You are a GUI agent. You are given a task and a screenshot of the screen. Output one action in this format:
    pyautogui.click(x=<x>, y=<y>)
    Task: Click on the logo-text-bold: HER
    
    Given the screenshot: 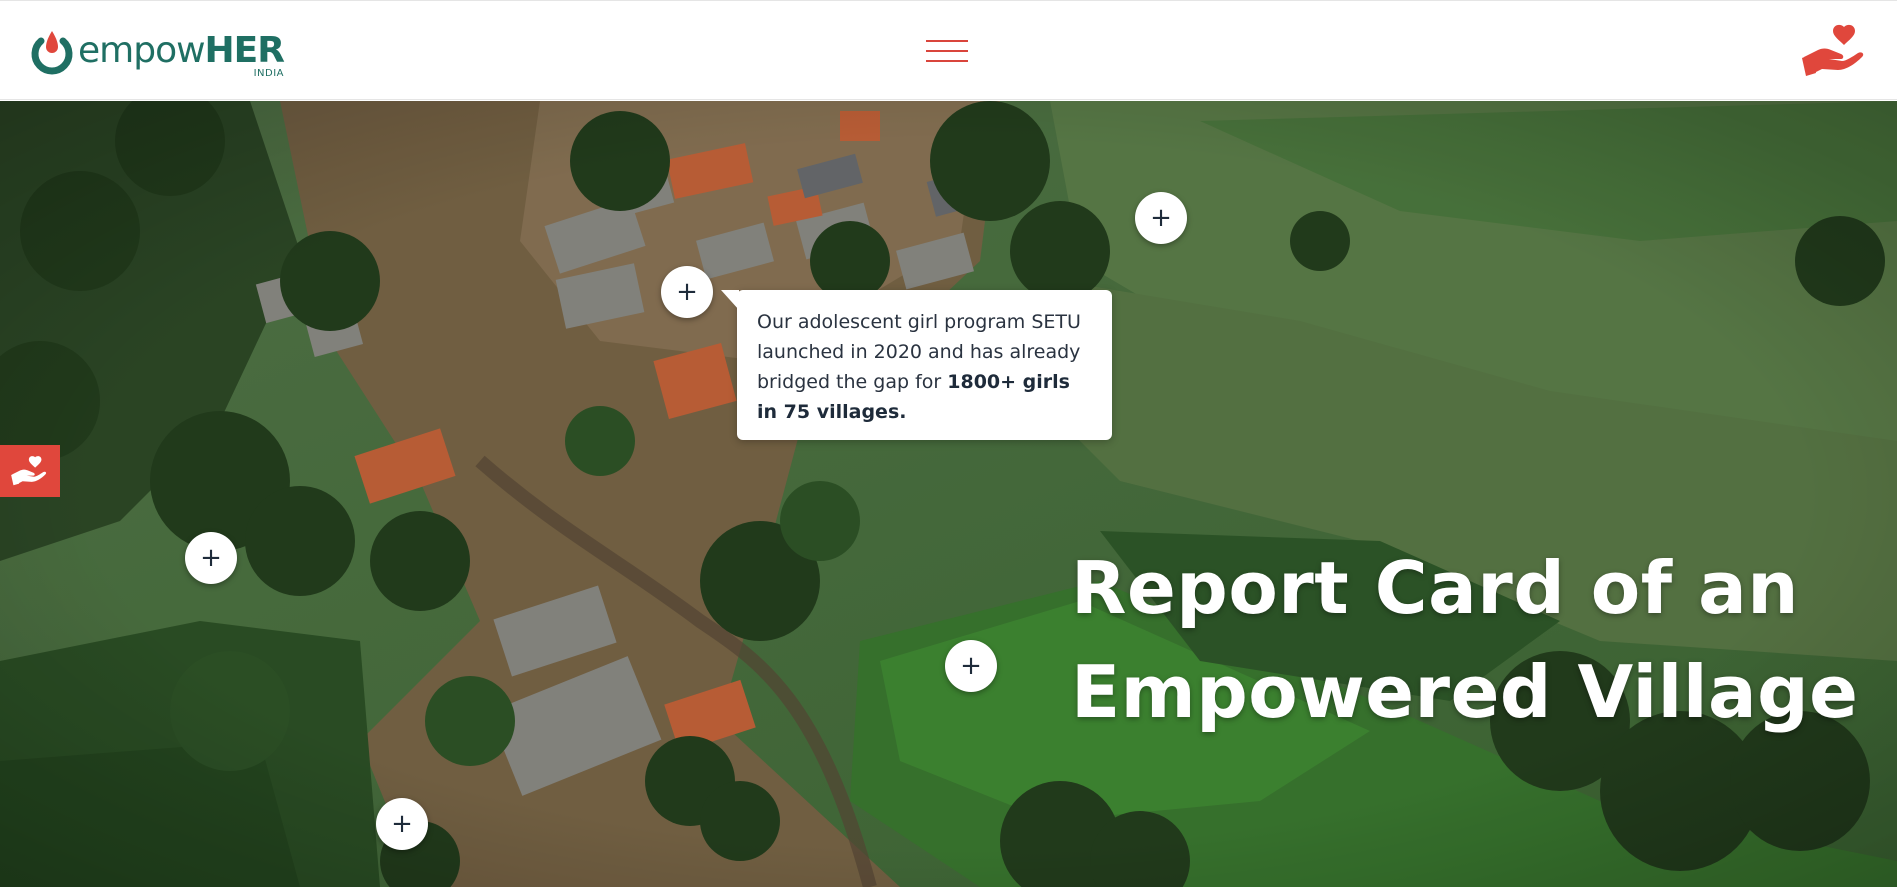 What is the action you would take?
    pyautogui.click(x=244, y=50)
    